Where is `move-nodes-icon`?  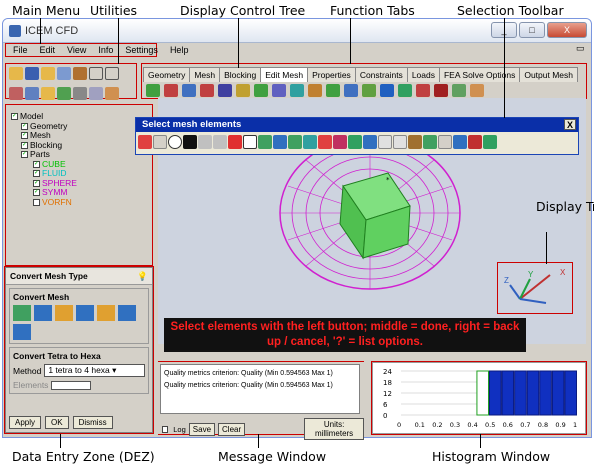
move-nodes-icon is located at coordinates (261, 90).